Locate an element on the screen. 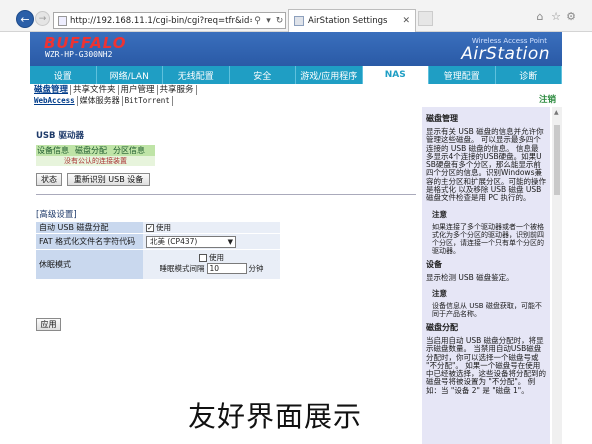  menu-admin: 管理配置 is located at coordinates (462, 75).